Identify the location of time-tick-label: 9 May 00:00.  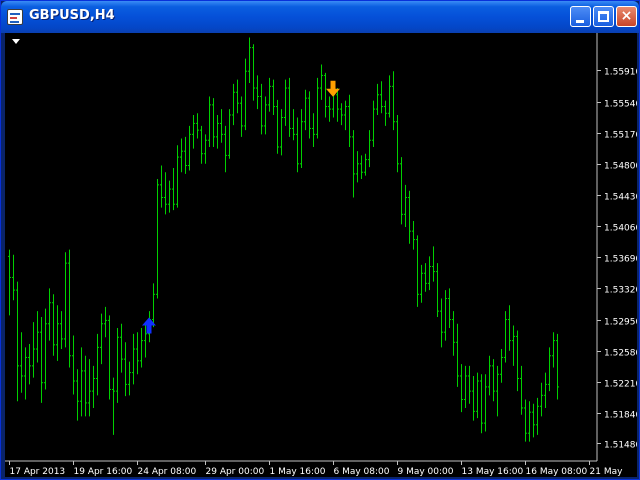
(426, 472).